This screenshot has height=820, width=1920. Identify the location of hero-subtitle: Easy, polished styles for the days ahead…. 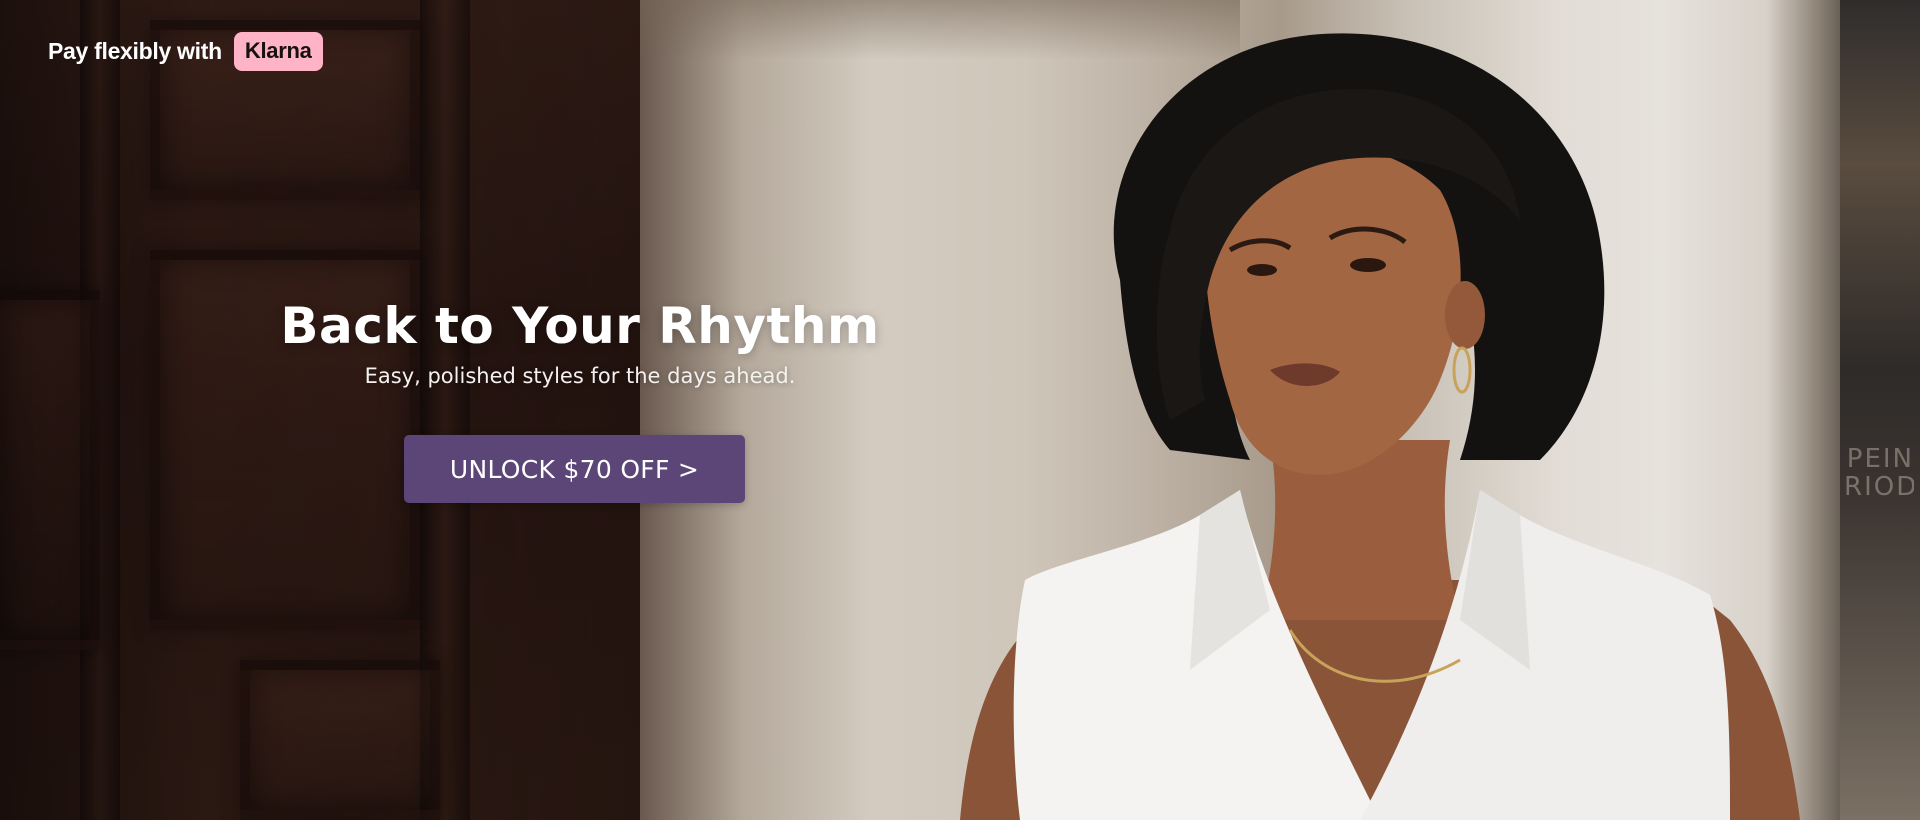
(580, 376).